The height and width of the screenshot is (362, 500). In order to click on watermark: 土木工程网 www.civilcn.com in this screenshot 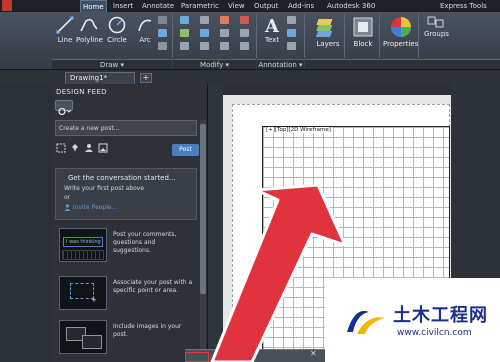, I will do `click(412, 320)`.